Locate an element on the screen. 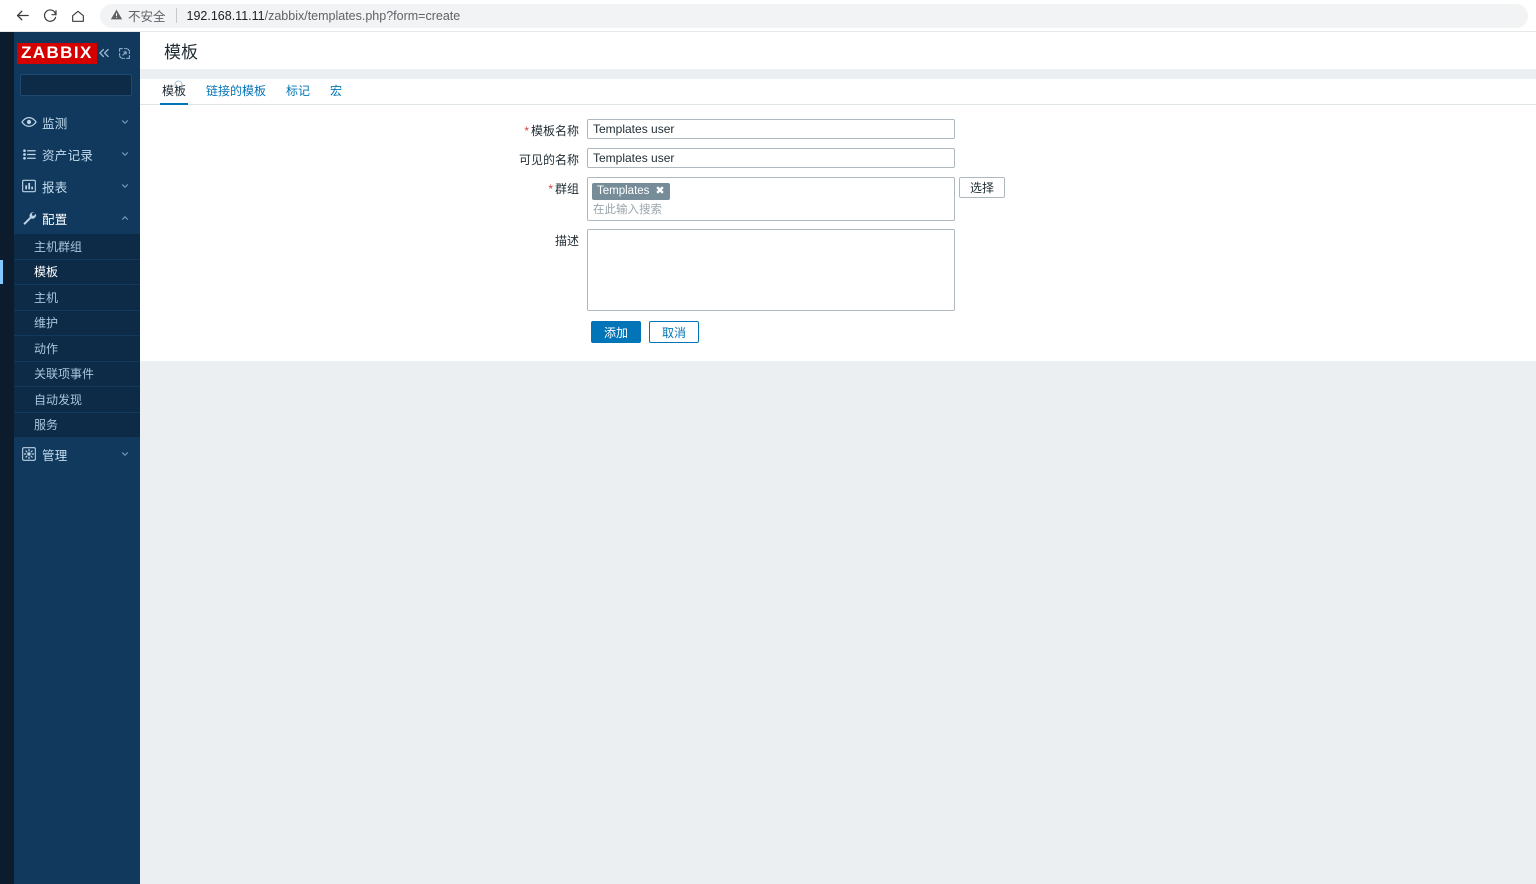 The width and height of the screenshot is (1536, 884). description-textarea is located at coordinates (771, 270).